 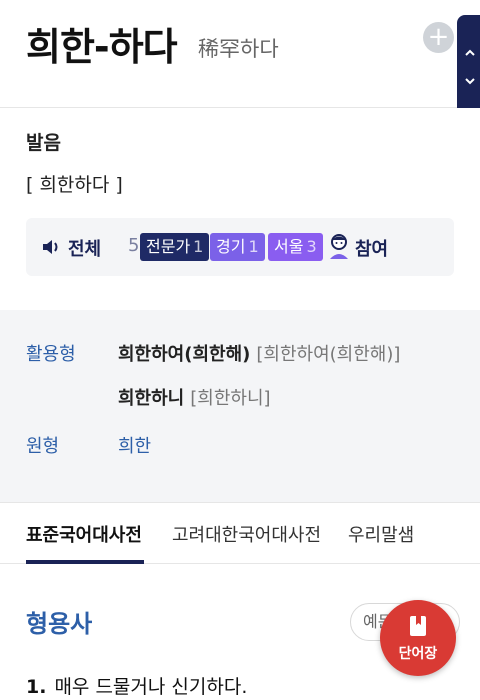 I want to click on chip-label: 전문가, so click(x=168, y=246).